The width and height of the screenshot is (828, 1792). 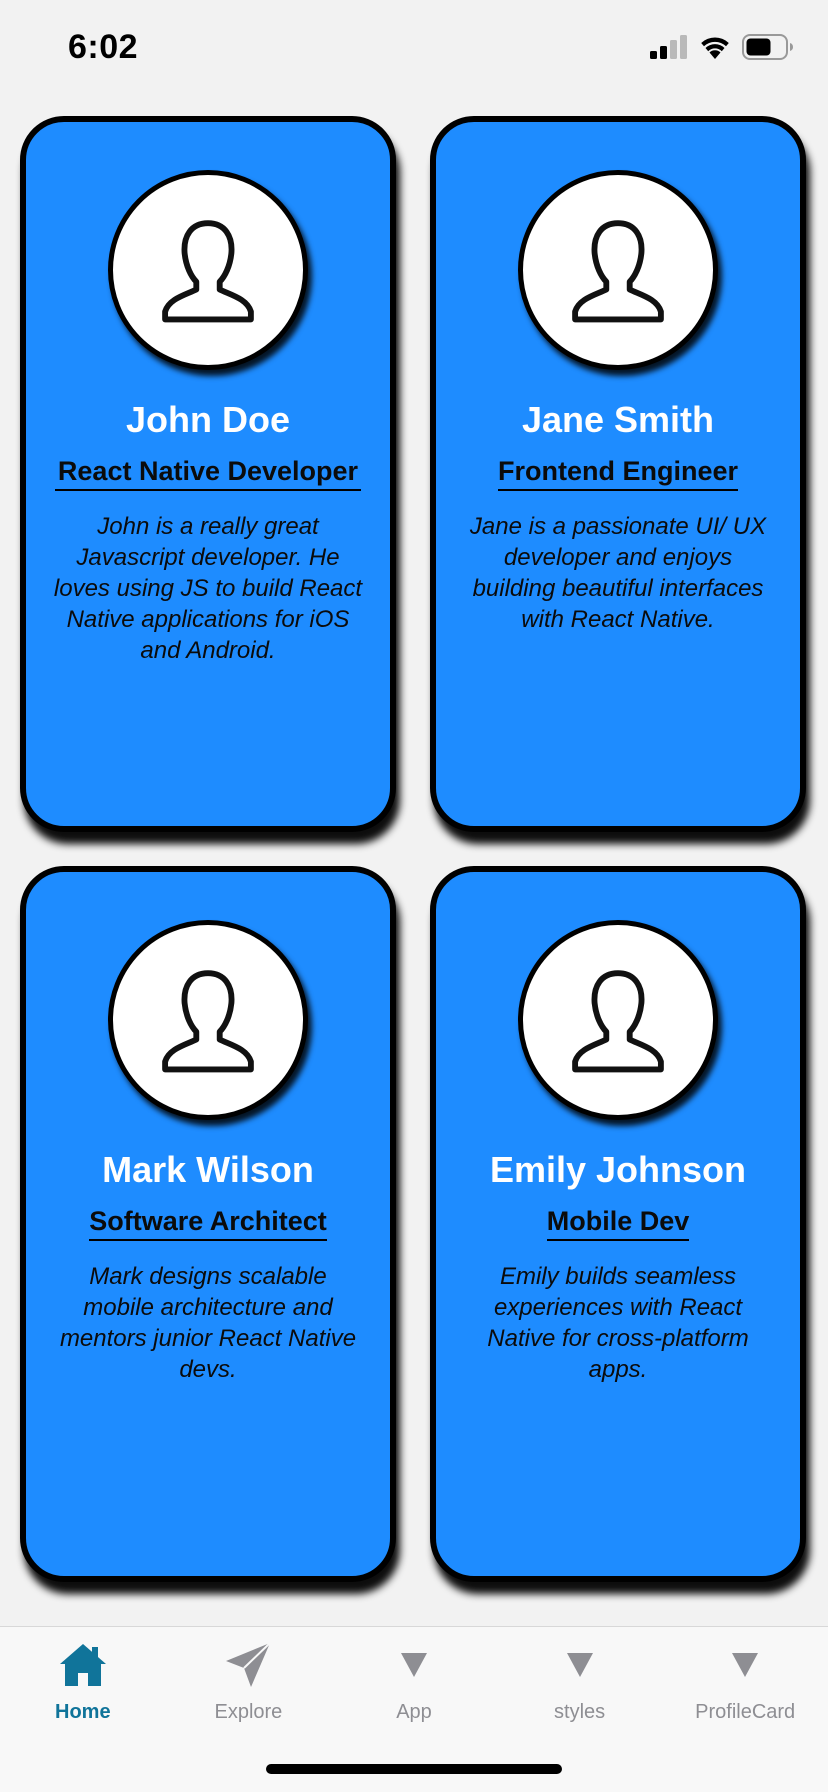 What do you see at coordinates (248, 1712) in the screenshot?
I see `tab-label: Explore` at bounding box center [248, 1712].